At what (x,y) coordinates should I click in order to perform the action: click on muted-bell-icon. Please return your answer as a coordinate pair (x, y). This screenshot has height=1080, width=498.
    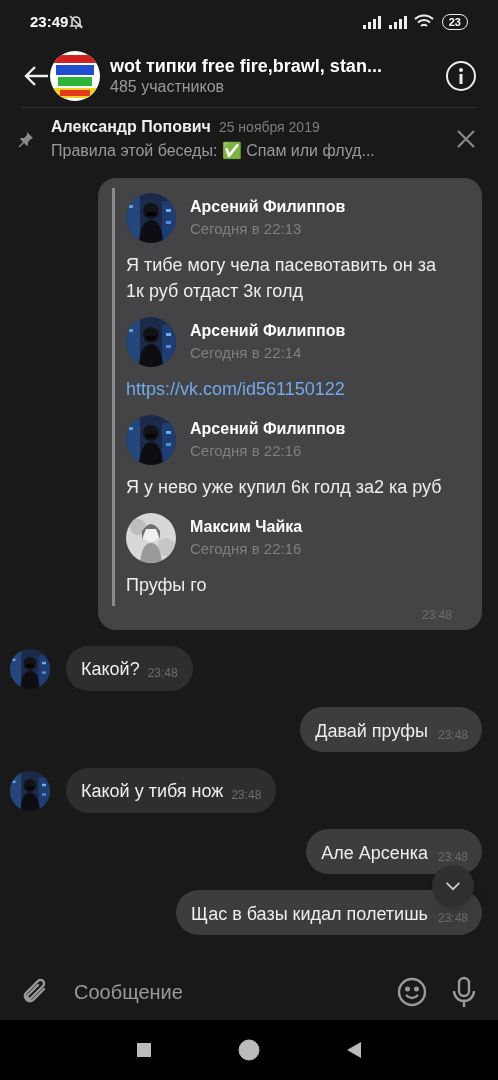
    Looking at the image, I should click on (76, 22).